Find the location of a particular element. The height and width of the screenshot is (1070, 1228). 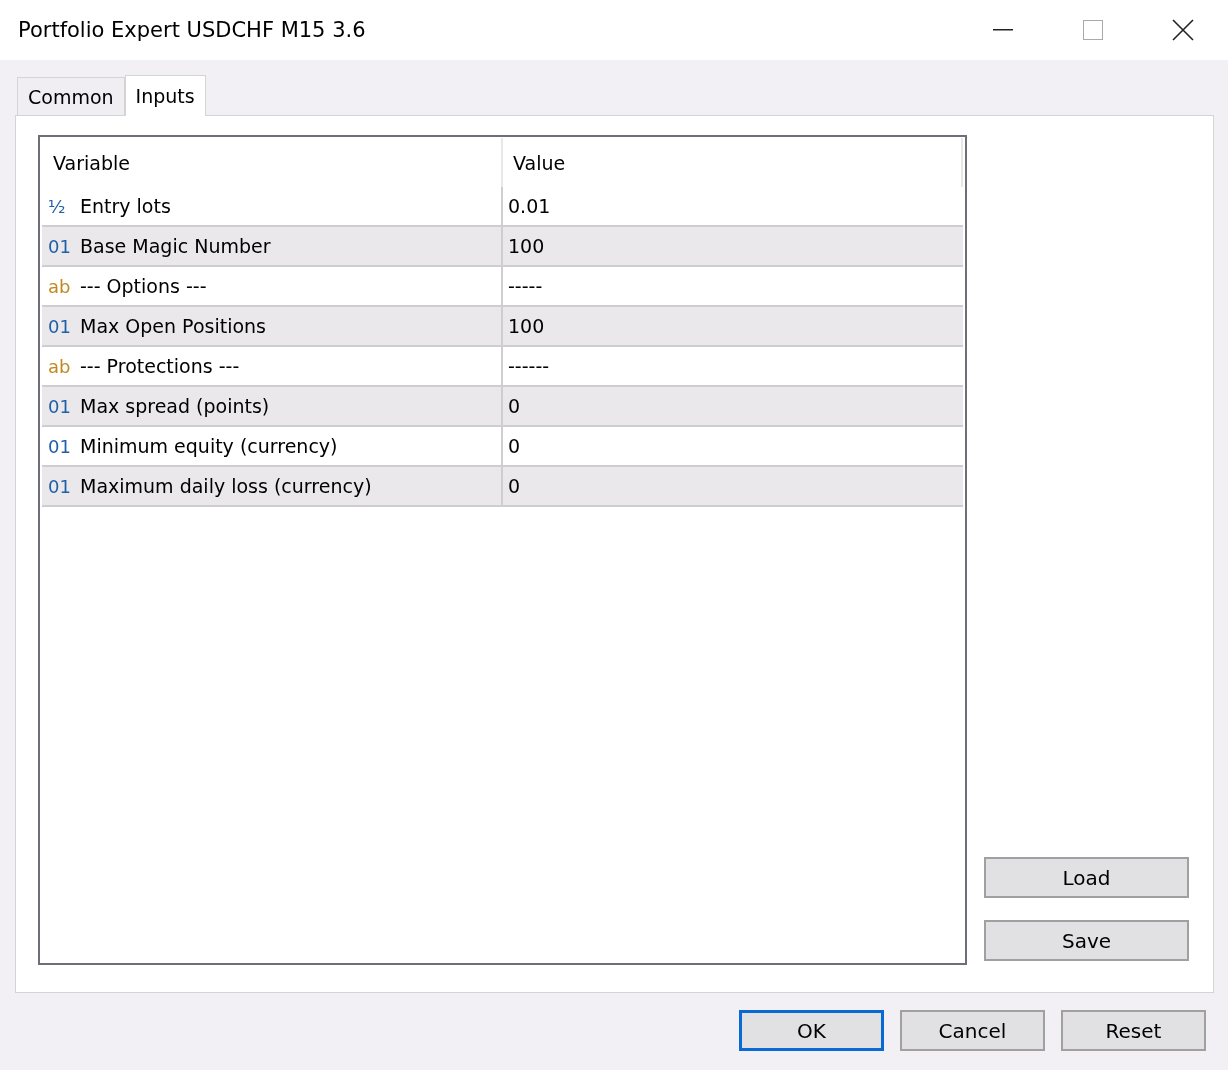

variable-name: Max Open Positions is located at coordinates (173, 326).